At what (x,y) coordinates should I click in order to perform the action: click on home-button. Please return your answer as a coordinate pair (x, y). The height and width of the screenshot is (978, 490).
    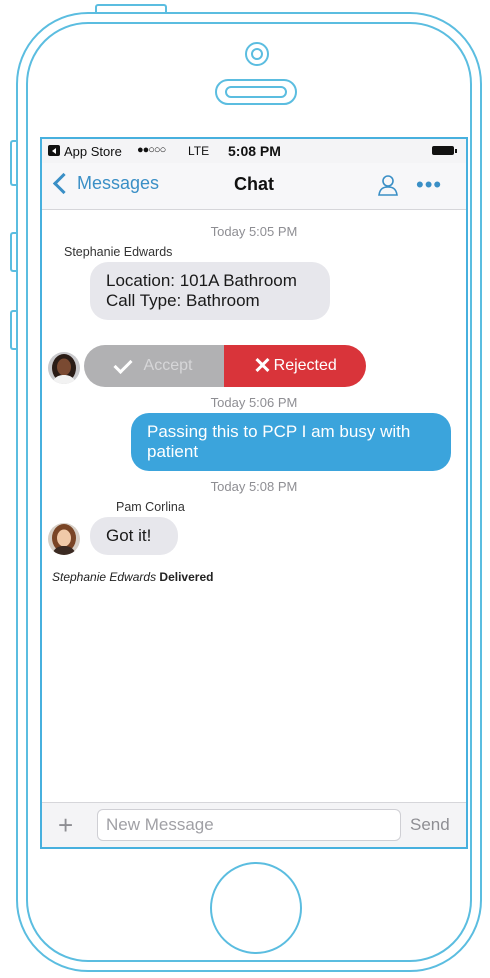
    Looking at the image, I should click on (256, 908).